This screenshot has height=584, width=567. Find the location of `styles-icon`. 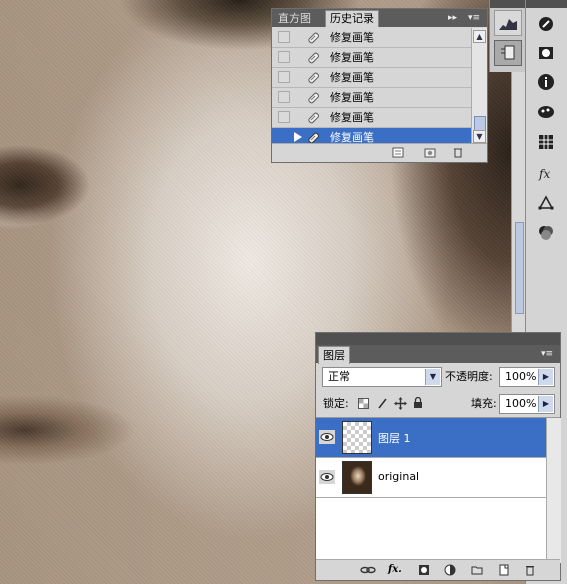

styles-icon is located at coordinates (546, 112).